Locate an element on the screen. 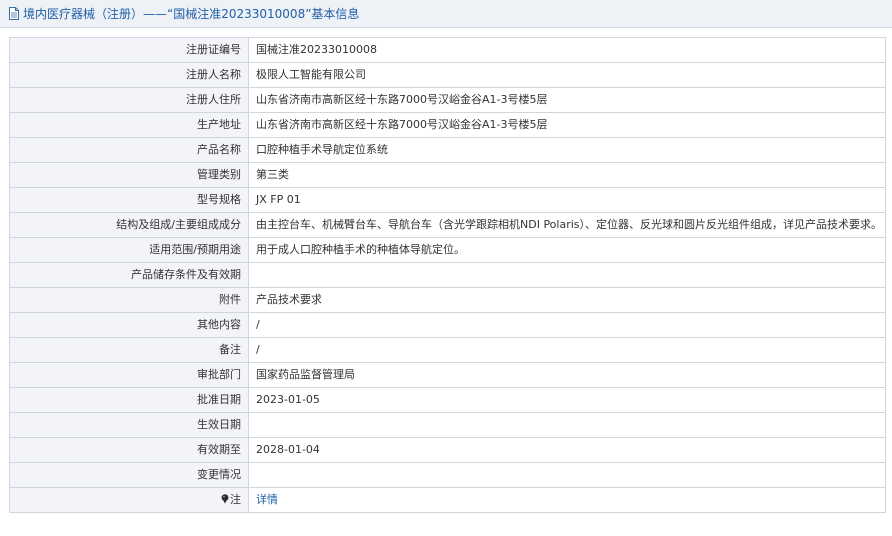  table-row: 有效期至 2028-01-04 is located at coordinates (447, 450).